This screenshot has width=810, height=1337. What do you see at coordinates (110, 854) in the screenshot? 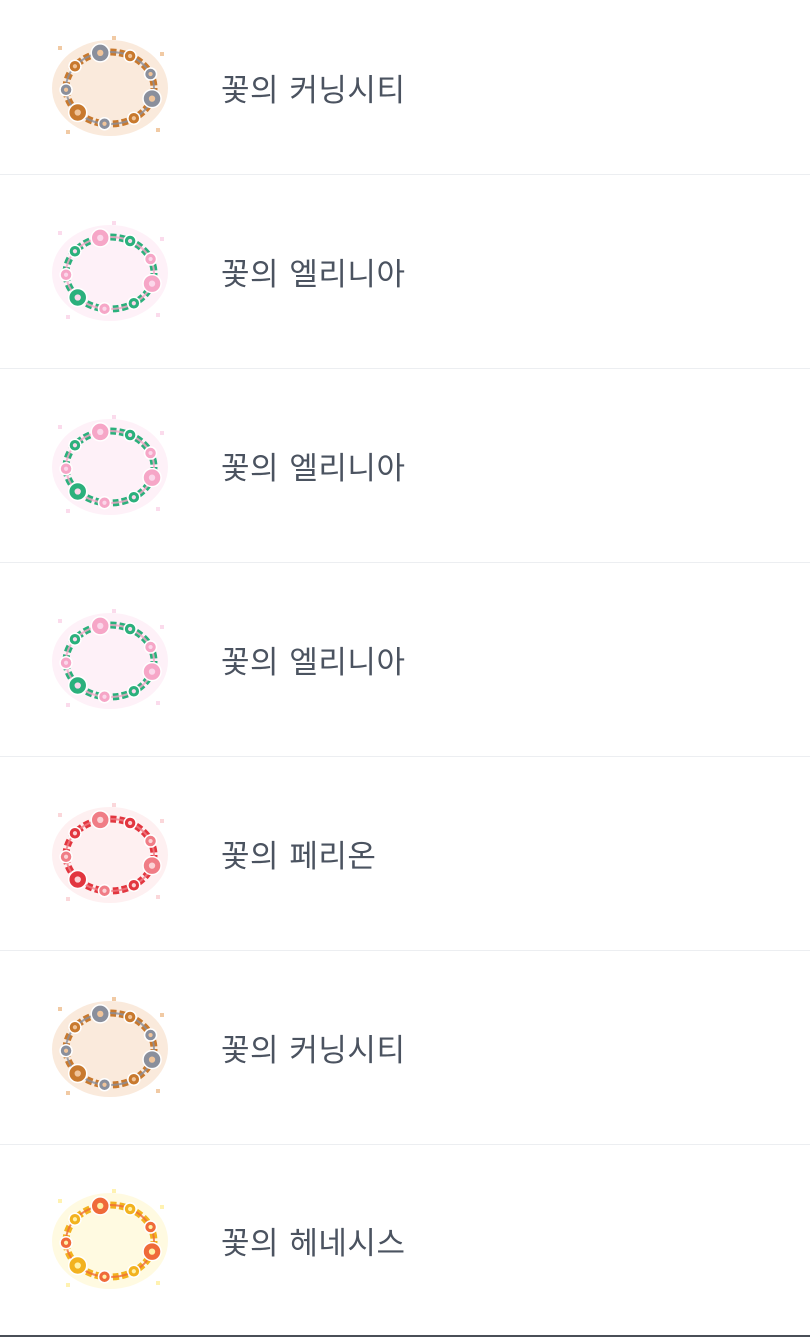
I see `flower-wreath-perion-icon` at bounding box center [110, 854].